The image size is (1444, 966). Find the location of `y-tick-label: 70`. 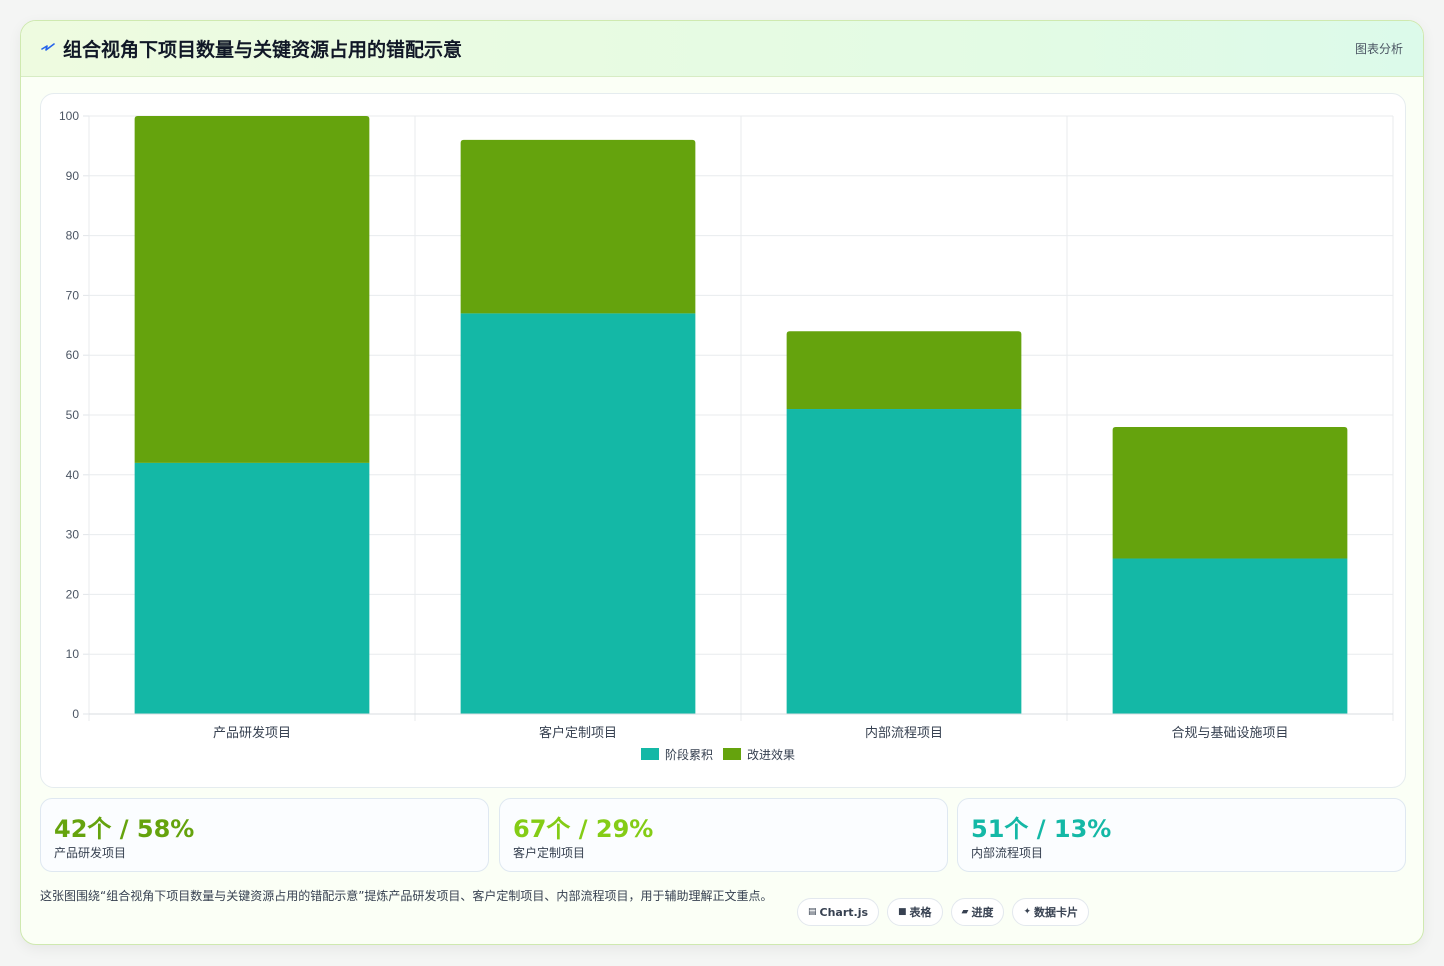

y-tick-label: 70 is located at coordinates (73, 295).